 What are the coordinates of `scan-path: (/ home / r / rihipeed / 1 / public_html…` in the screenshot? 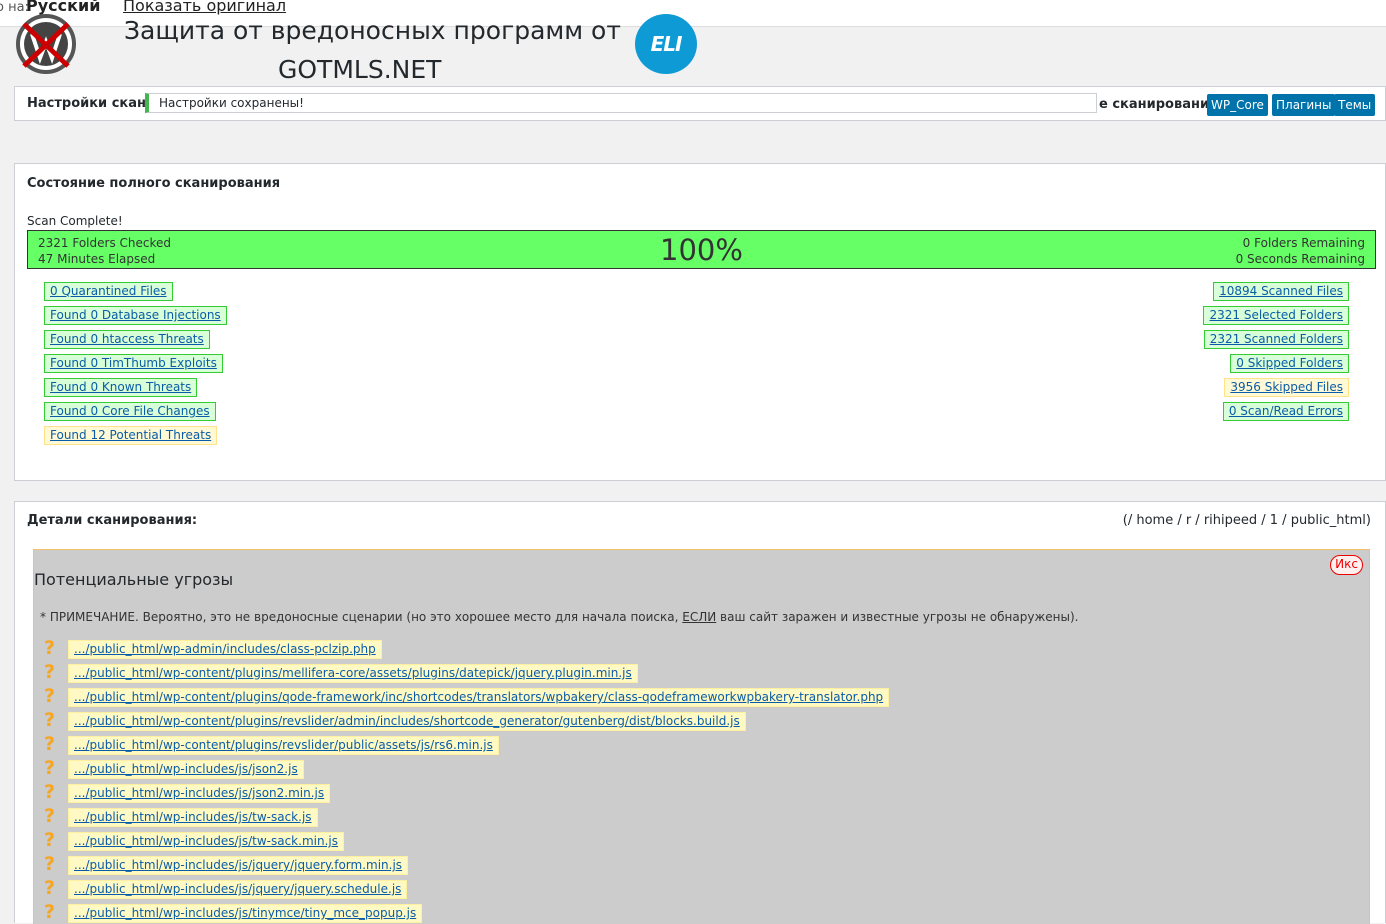 It's located at (1246, 520).